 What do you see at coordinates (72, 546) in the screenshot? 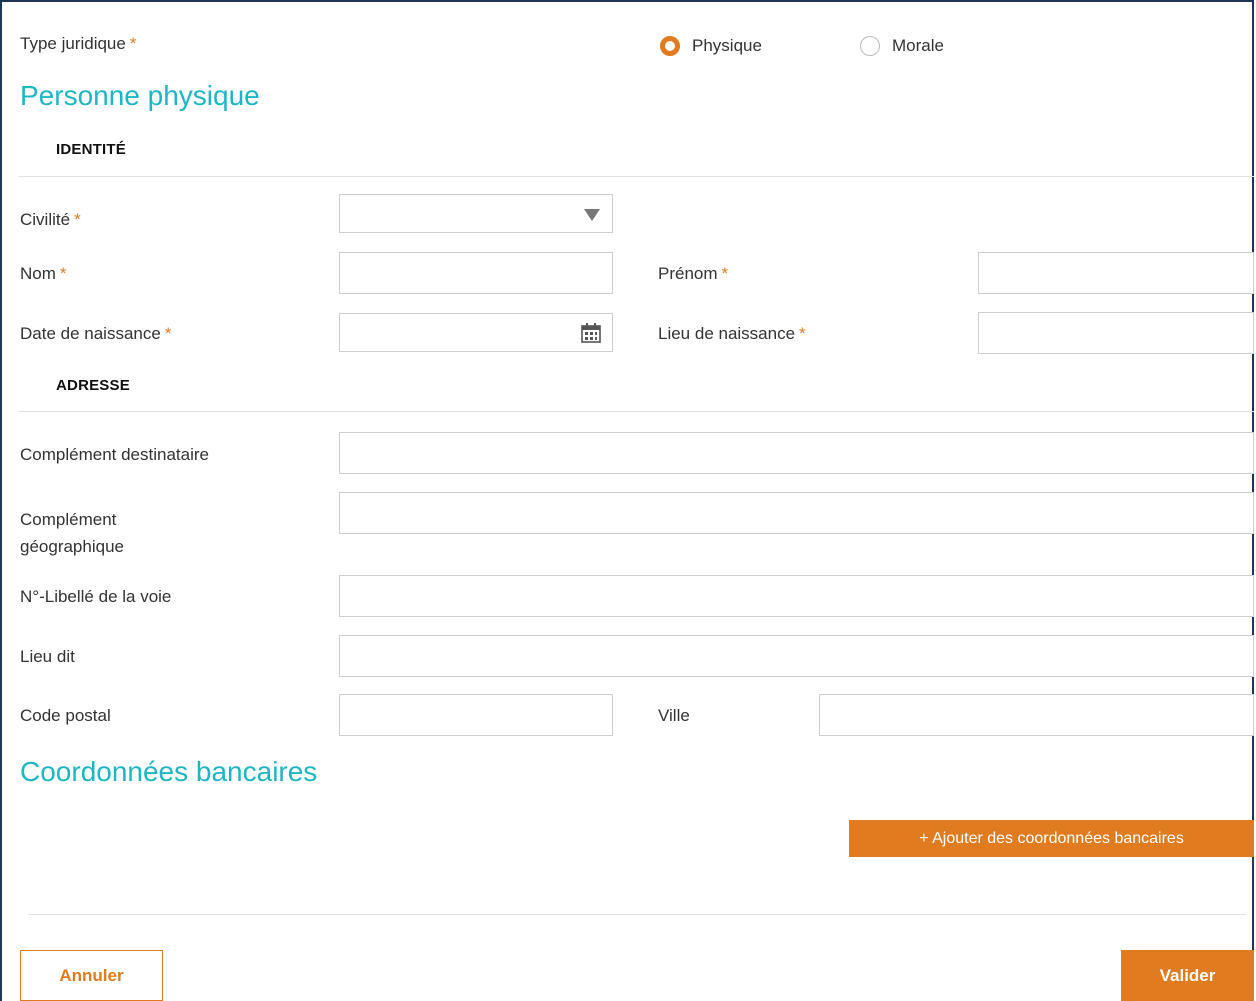
I see `complement-geographique-label-line2: géographique` at bounding box center [72, 546].